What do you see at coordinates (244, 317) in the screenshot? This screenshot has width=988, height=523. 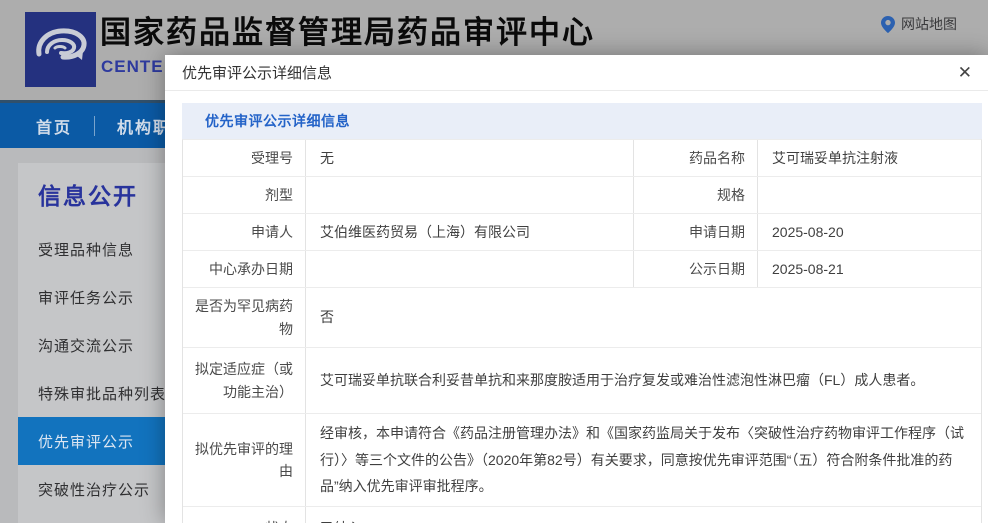 I see `row-label: 是否为罕见病药物` at bounding box center [244, 317].